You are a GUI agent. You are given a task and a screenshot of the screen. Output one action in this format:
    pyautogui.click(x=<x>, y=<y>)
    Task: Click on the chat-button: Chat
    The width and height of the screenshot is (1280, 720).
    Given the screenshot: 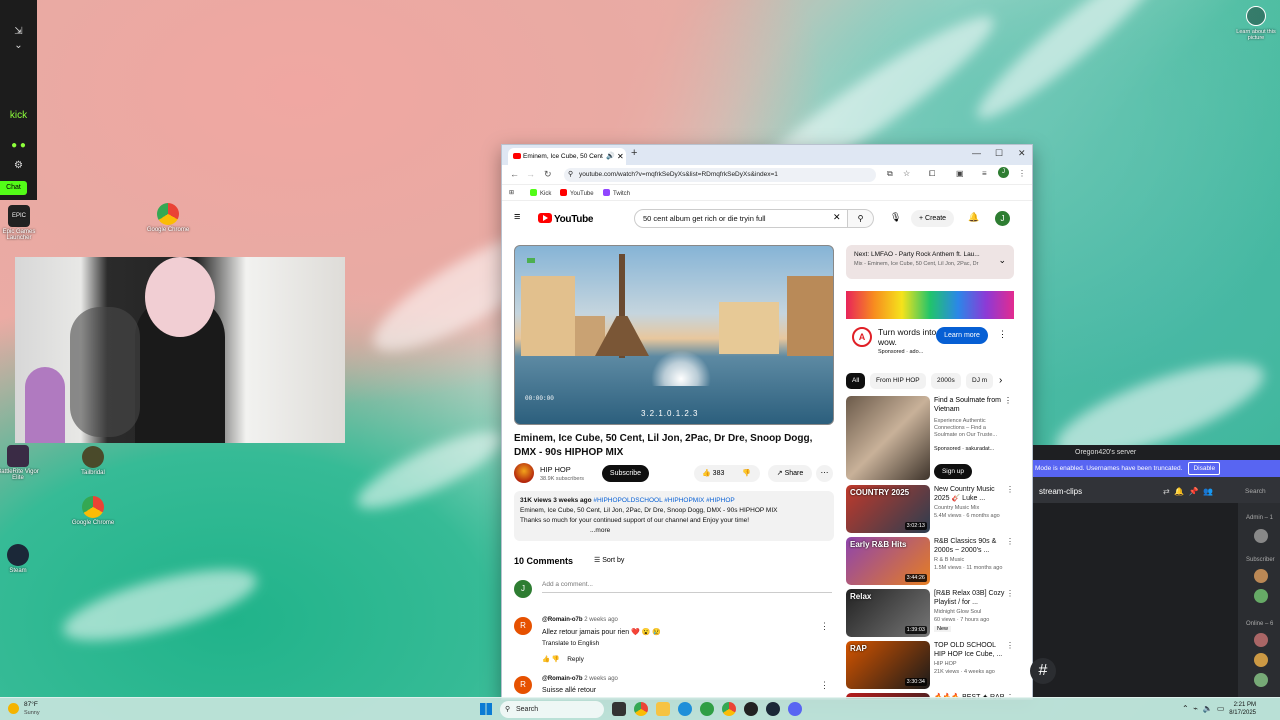 What is the action you would take?
    pyautogui.click(x=13, y=188)
    